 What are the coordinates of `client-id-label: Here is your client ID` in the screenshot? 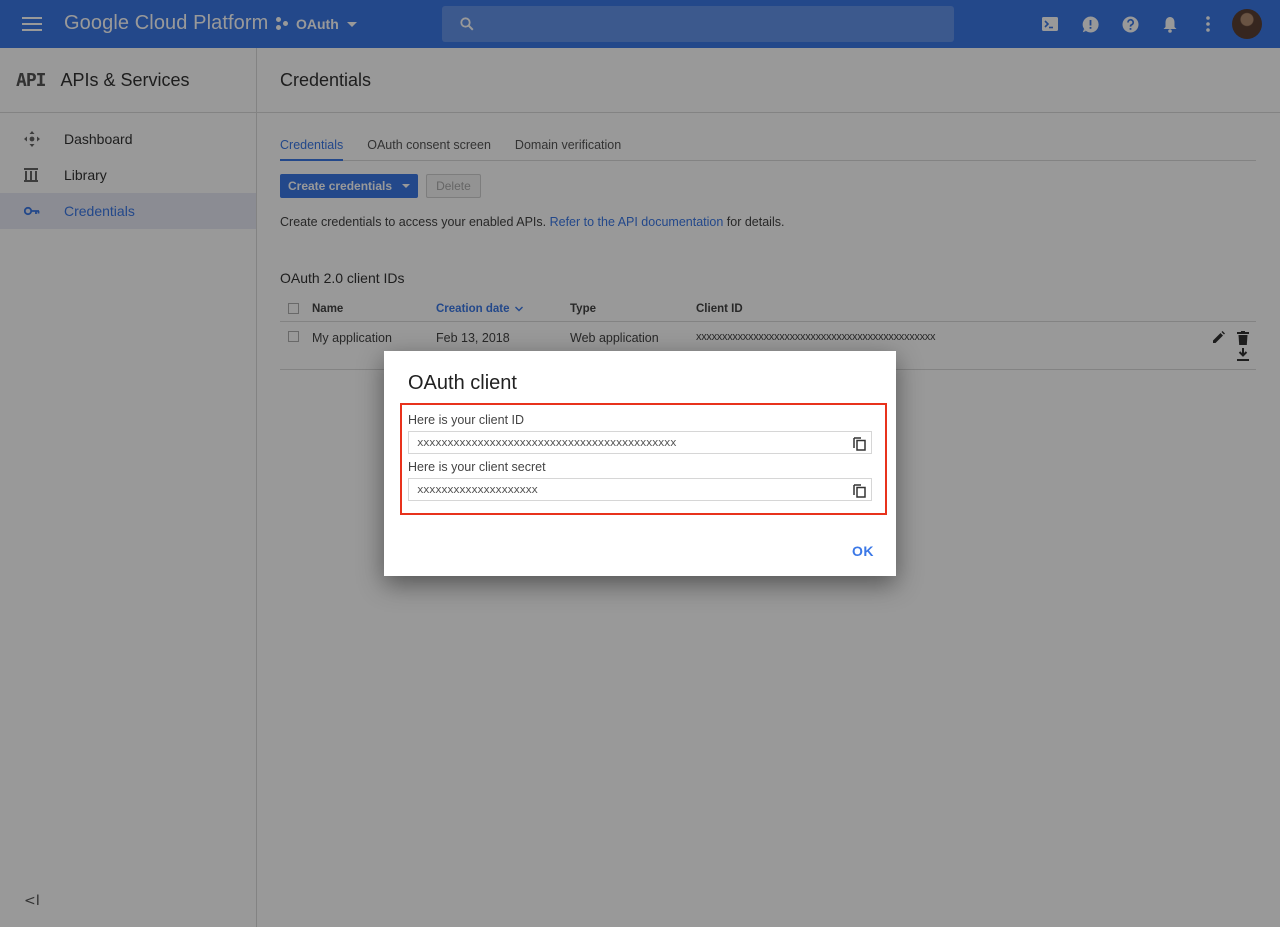 It's located at (466, 420).